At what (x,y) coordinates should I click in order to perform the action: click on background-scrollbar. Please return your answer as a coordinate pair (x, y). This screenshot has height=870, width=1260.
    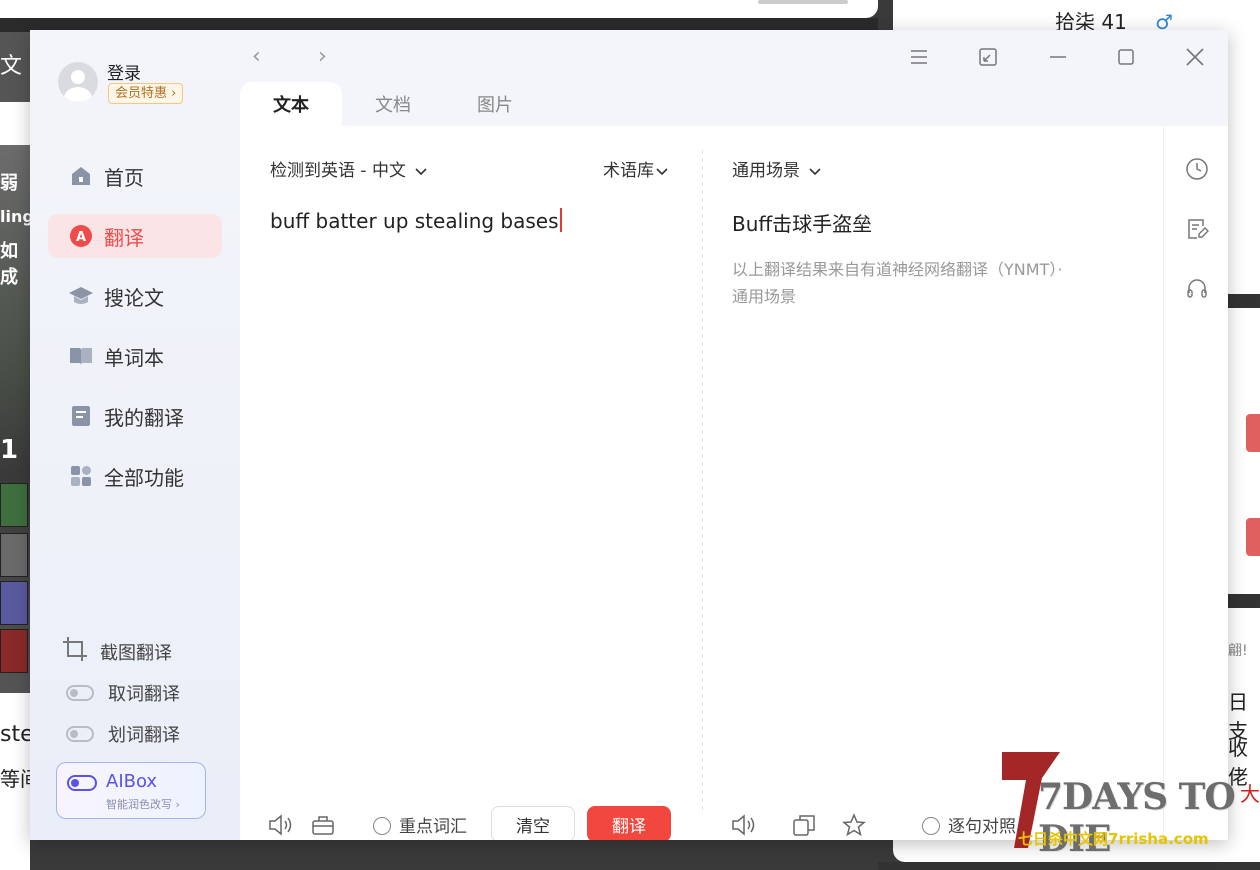
    Looking at the image, I should click on (803, 2).